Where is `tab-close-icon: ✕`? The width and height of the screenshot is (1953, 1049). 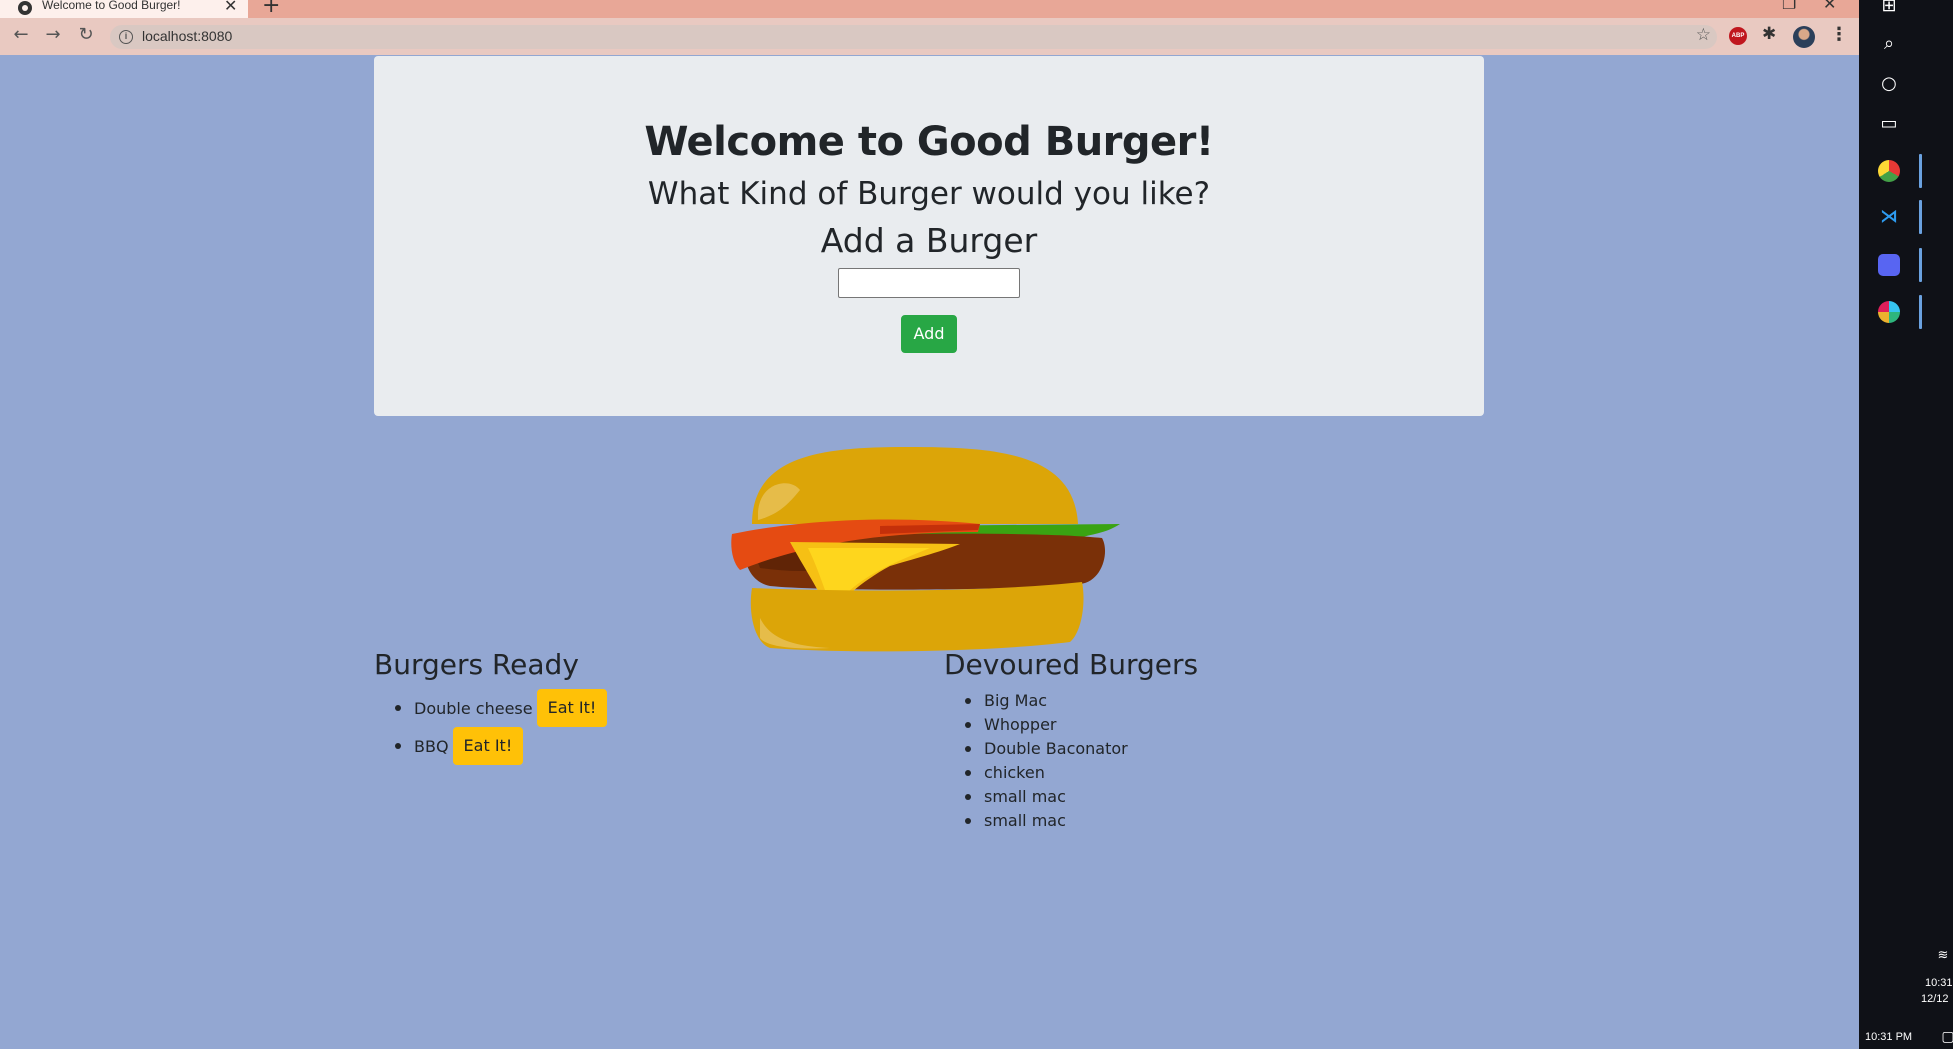
tab-close-icon: ✕ is located at coordinates (230, 7).